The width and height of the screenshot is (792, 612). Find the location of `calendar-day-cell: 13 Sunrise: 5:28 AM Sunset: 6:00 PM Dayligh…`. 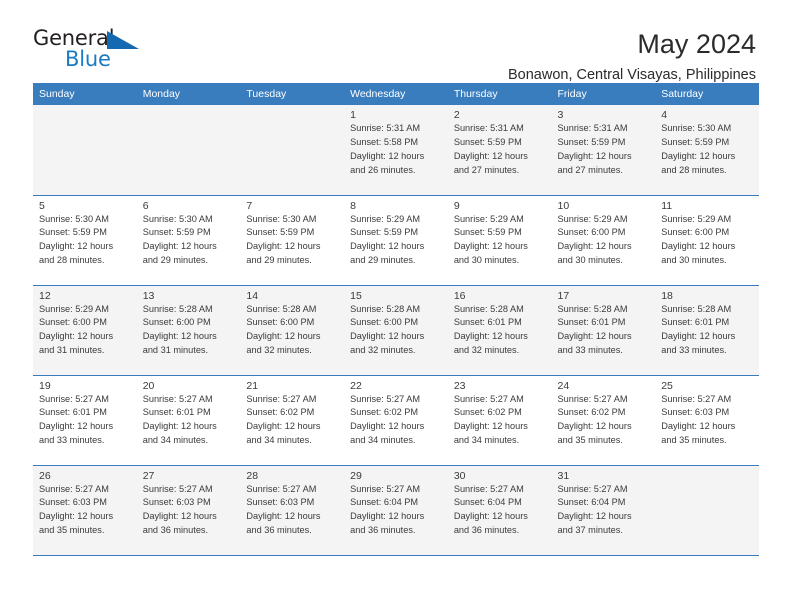

calendar-day-cell: 13 Sunrise: 5:28 AM Sunset: 6:00 PM Dayligh… is located at coordinates (188, 330).